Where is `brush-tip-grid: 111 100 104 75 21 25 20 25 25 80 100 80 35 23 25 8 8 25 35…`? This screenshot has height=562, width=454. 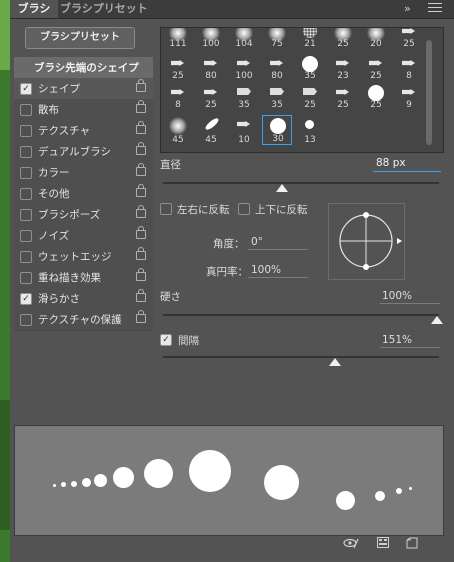
brush-tip-grid: 111 100 104 75 21 25 20 25 25 80 100 80 35 23 25 8 8 25 35… is located at coordinates (302, 90).